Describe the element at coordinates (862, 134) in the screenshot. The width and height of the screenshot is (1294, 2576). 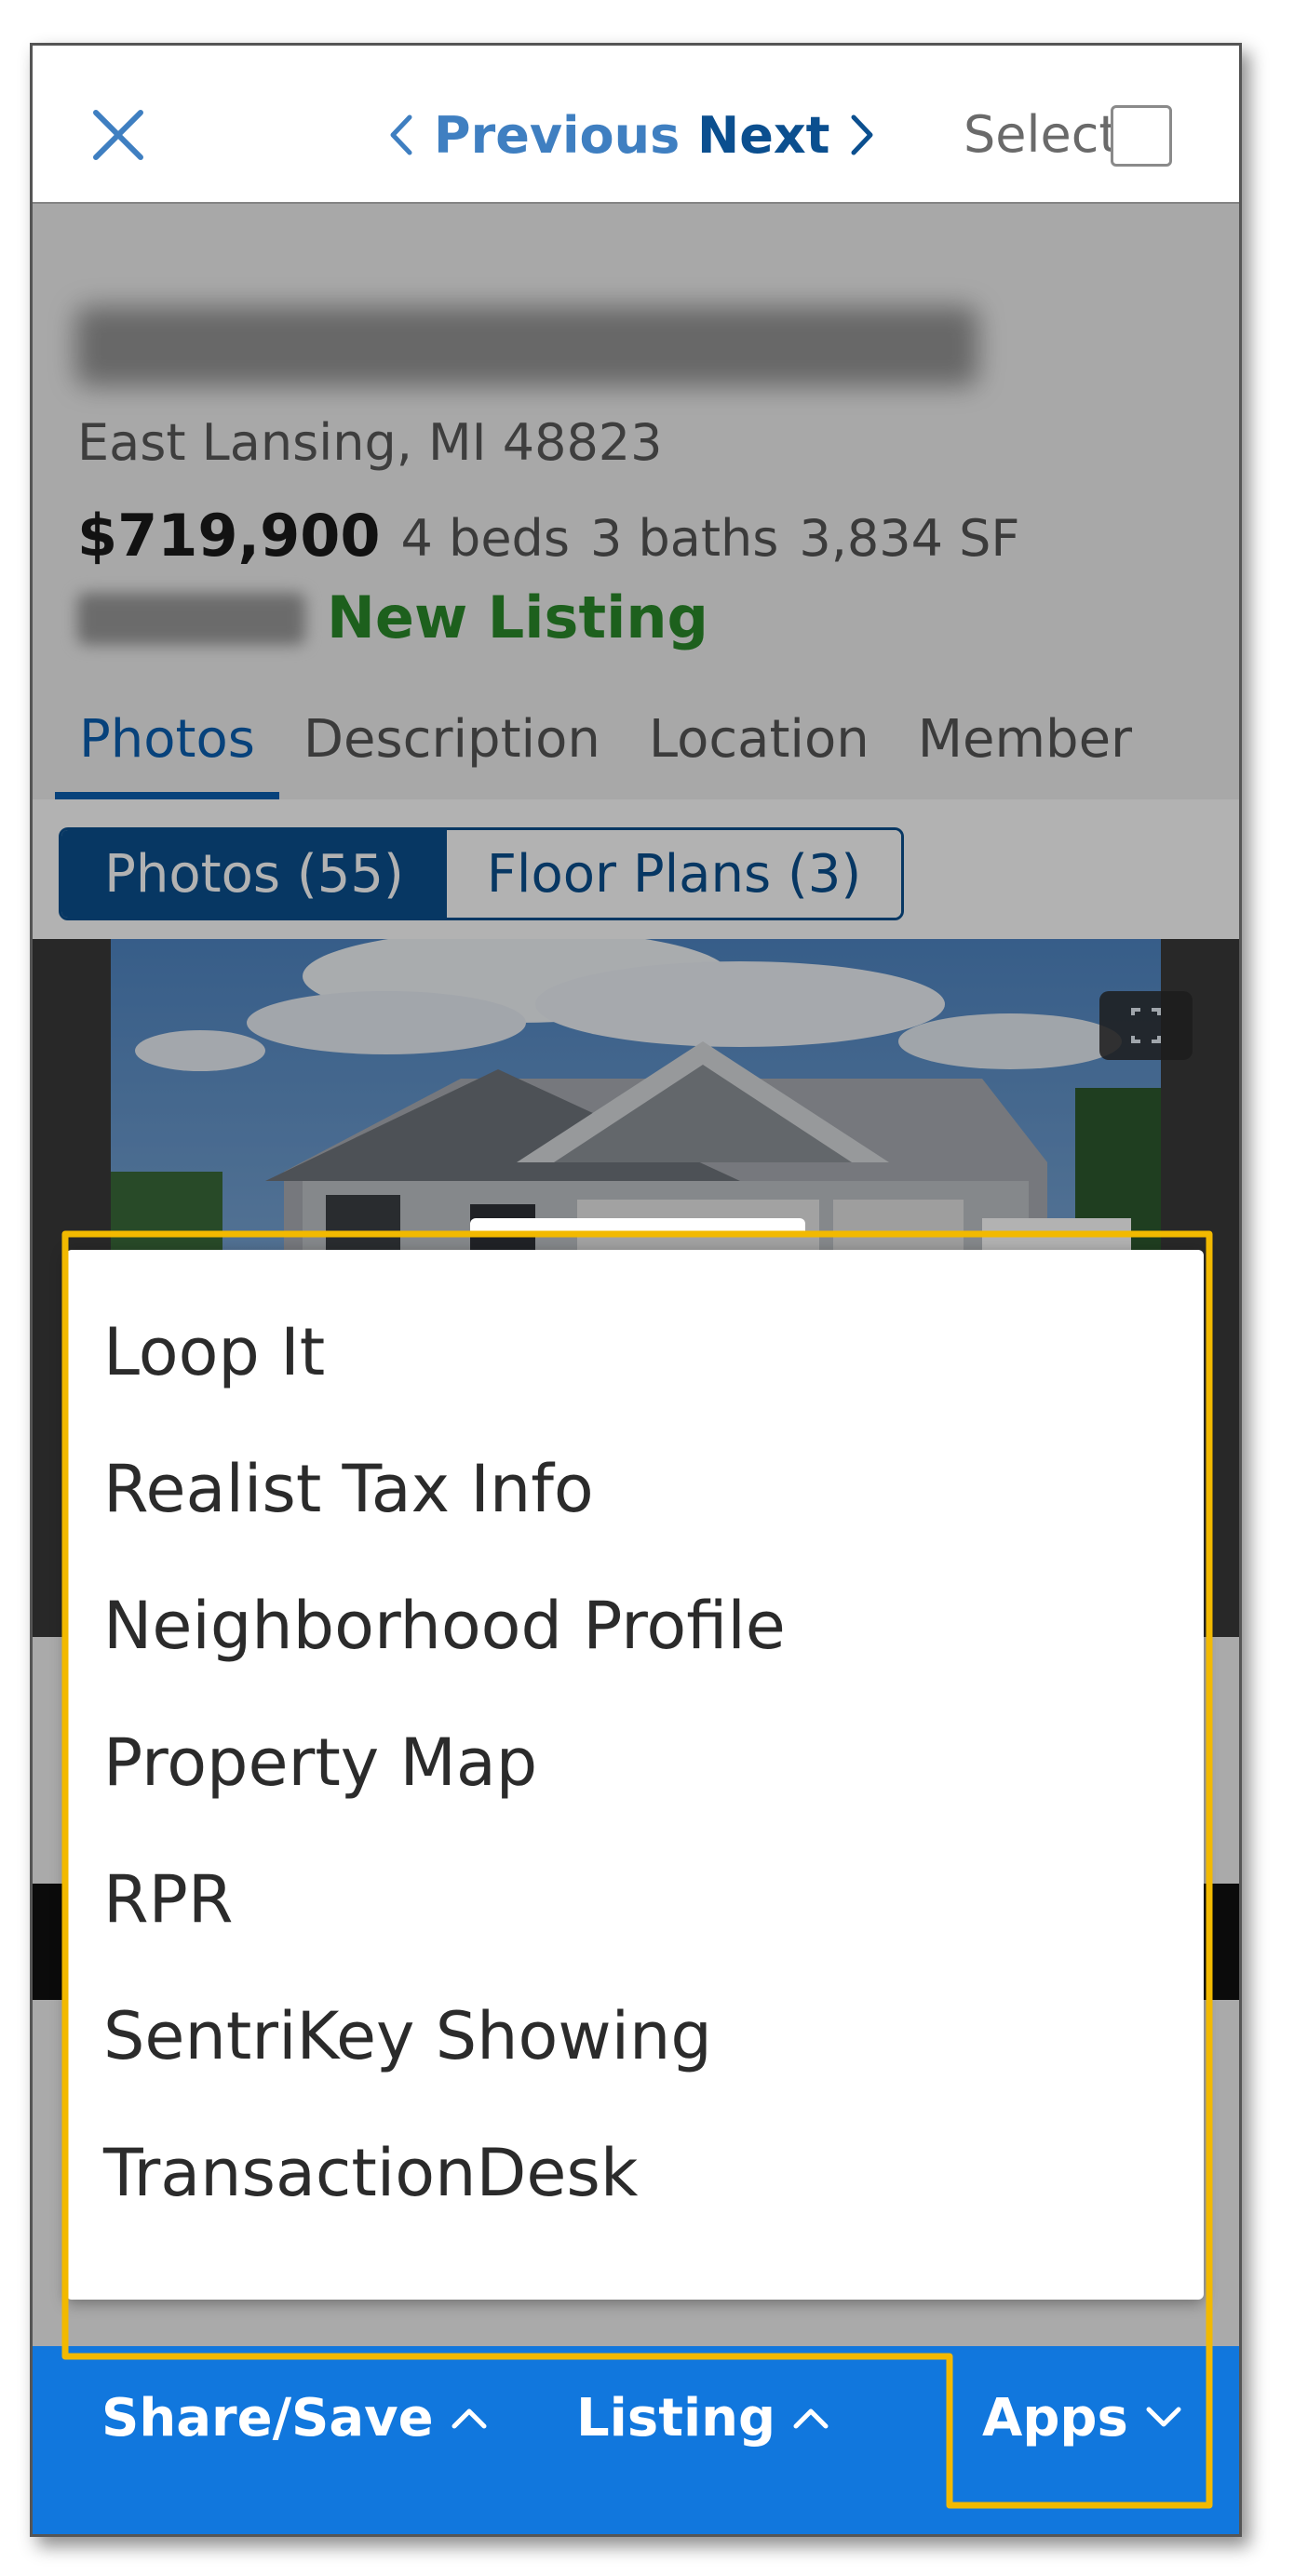
I see `chevron-right-icon` at that location.